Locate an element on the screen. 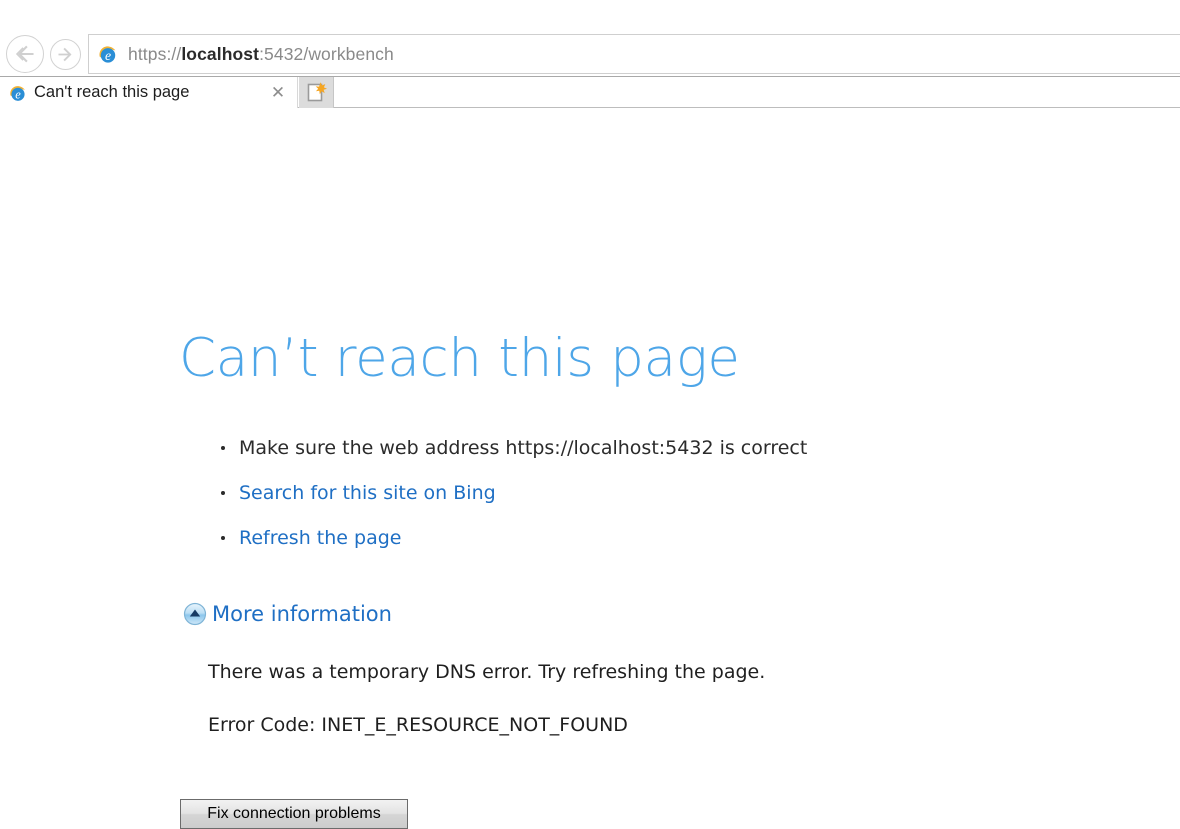 The image size is (1180, 829). new-tab-page-icon is located at coordinates (317, 92).